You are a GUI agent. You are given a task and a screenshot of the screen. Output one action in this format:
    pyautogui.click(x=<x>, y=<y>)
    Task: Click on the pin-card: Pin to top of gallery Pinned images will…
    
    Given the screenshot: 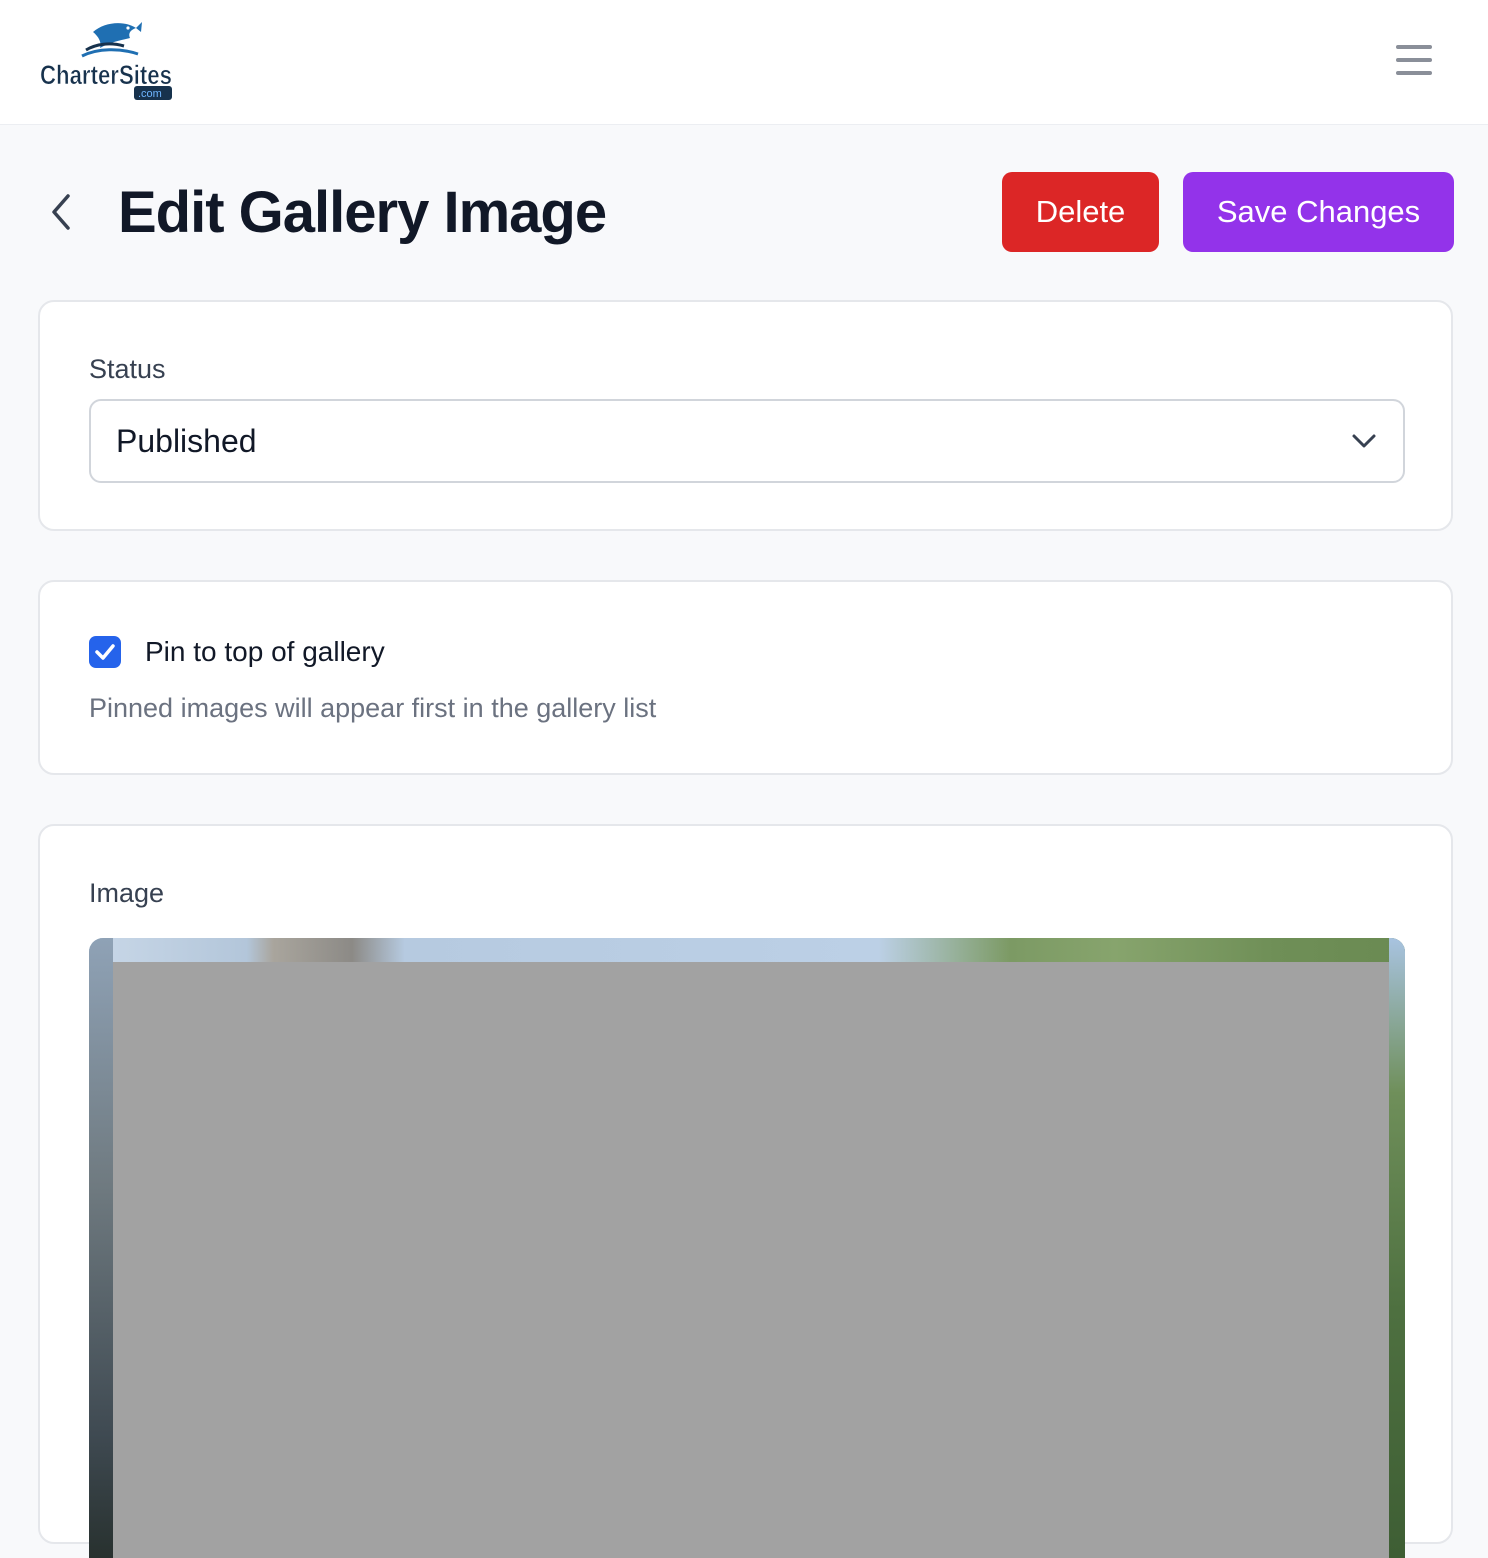 What is the action you would take?
    pyautogui.click(x=745, y=677)
    